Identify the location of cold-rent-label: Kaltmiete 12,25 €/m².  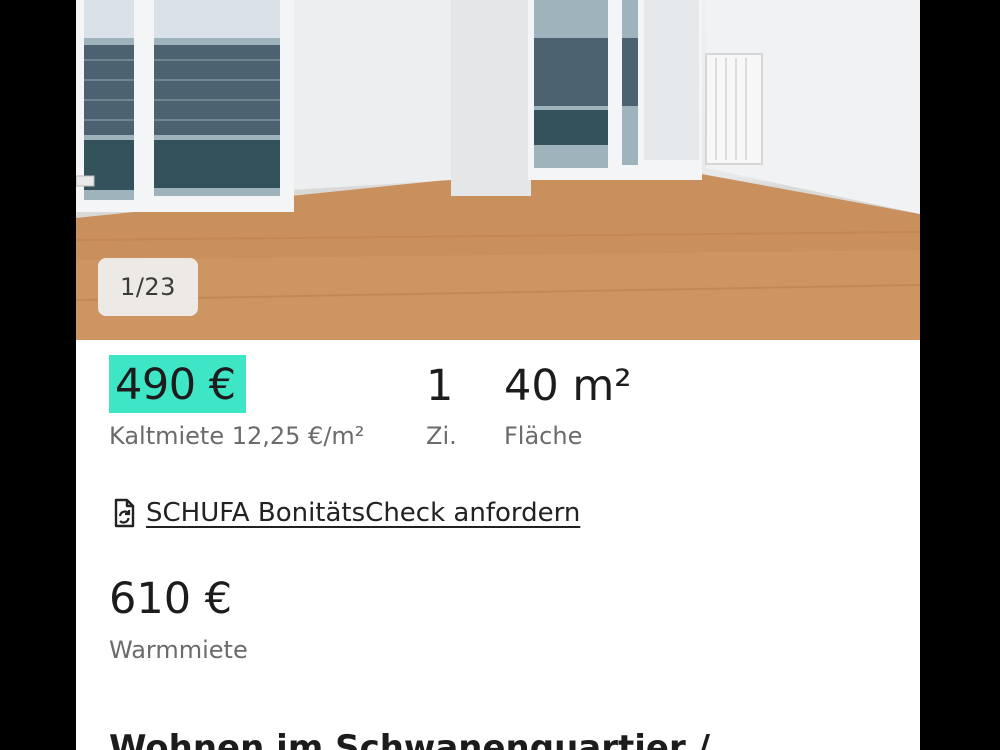
(237, 436).